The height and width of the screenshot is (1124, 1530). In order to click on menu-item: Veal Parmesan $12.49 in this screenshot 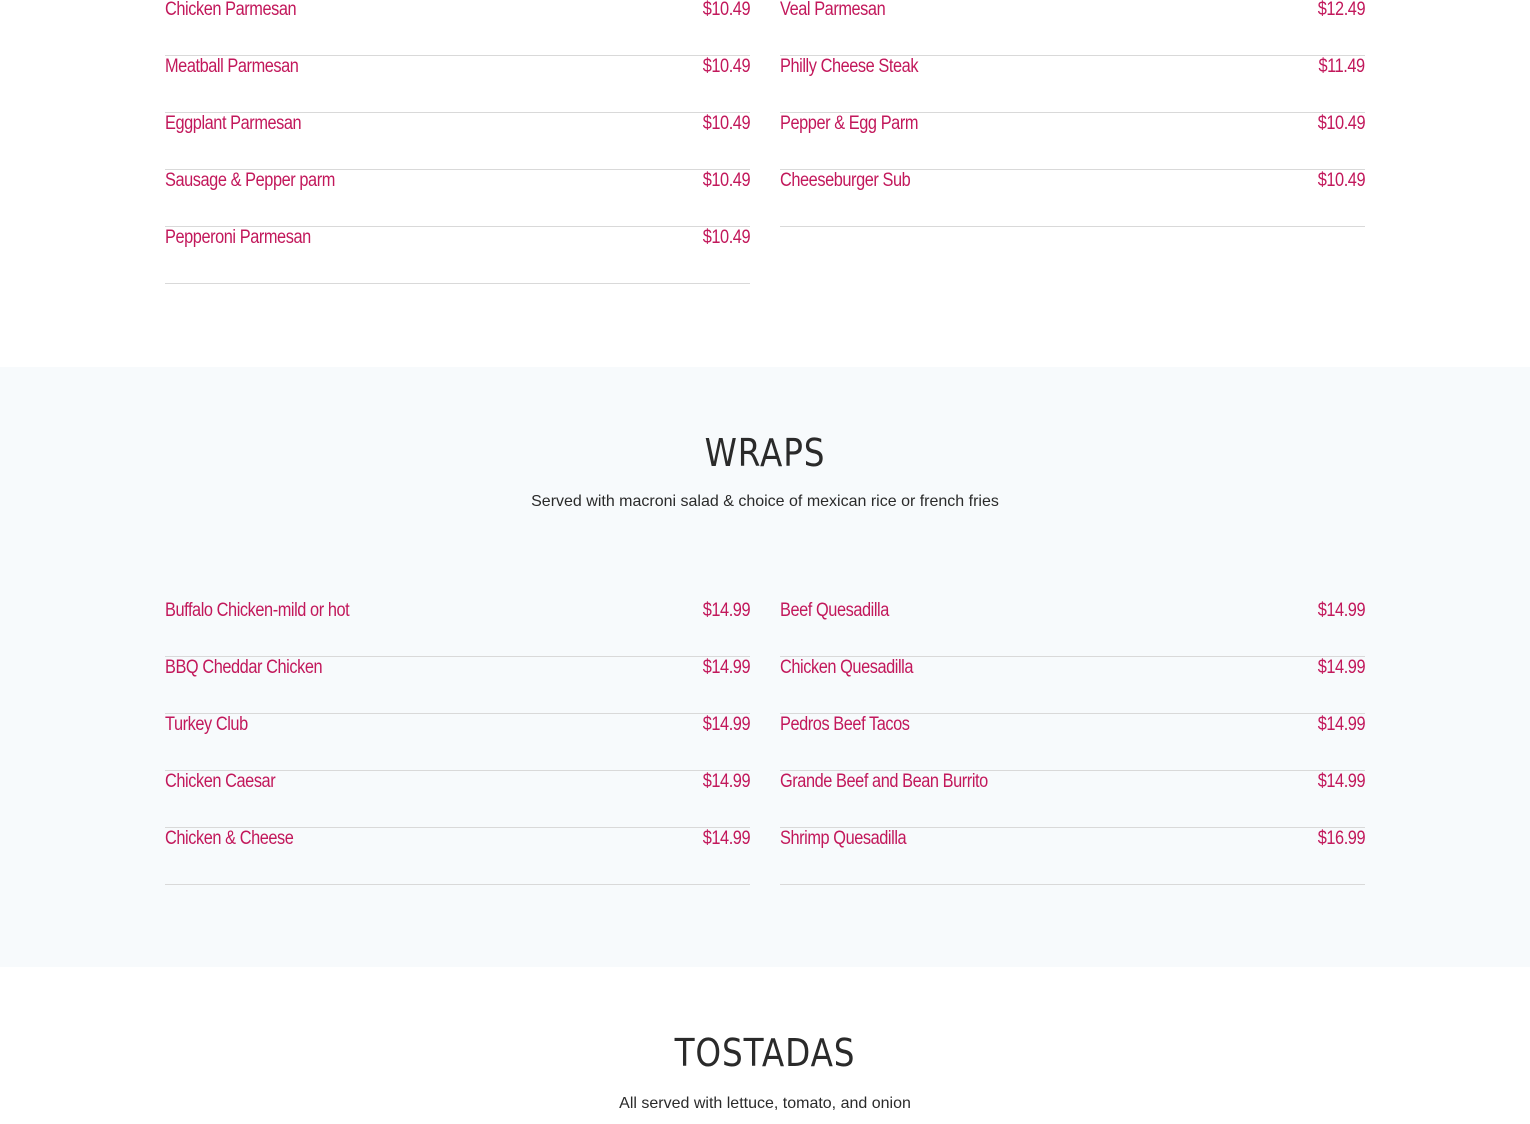, I will do `click(1072, 28)`.